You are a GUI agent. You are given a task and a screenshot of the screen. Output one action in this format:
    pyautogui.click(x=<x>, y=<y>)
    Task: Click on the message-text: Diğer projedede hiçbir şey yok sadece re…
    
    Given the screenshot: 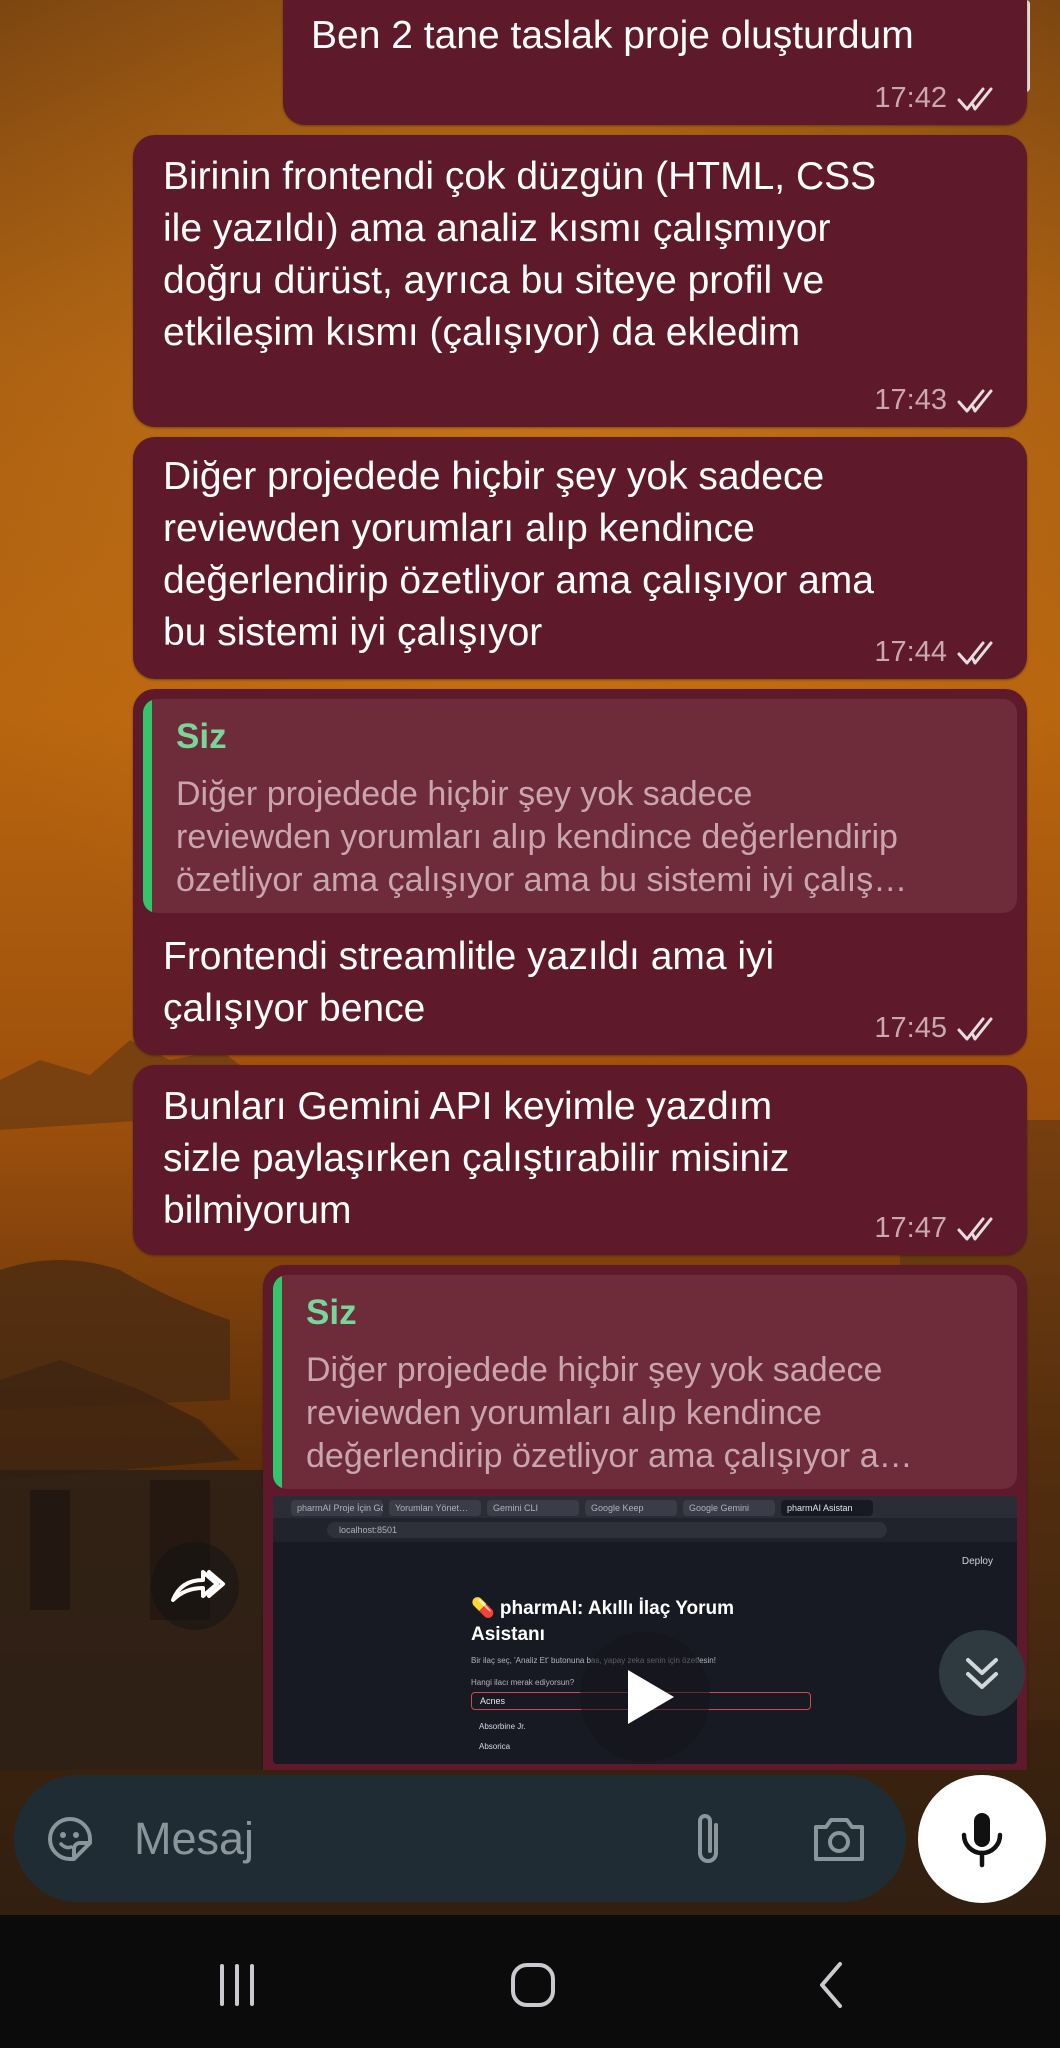 What is the action you would take?
    pyautogui.click(x=518, y=554)
    